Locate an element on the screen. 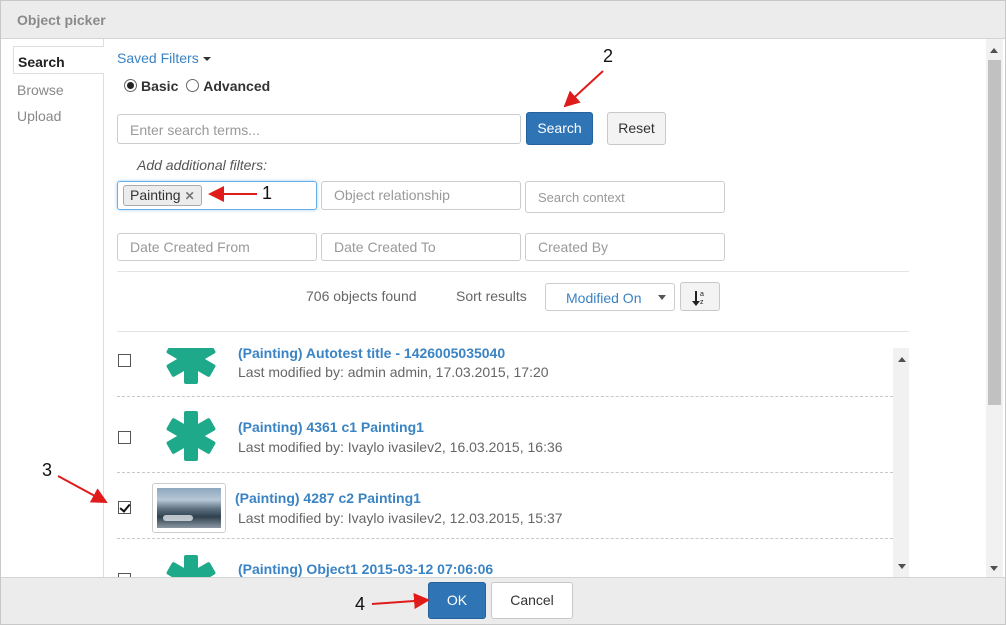  filter-tag-painting: Painting ✕ is located at coordinates (162, 195).